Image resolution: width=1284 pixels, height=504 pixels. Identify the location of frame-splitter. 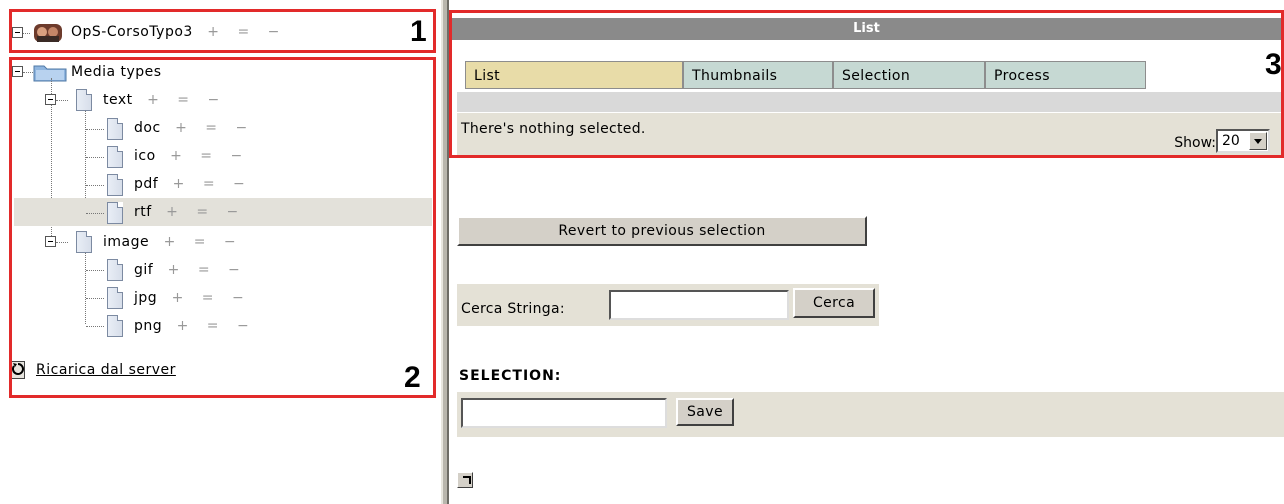
(445, 252).